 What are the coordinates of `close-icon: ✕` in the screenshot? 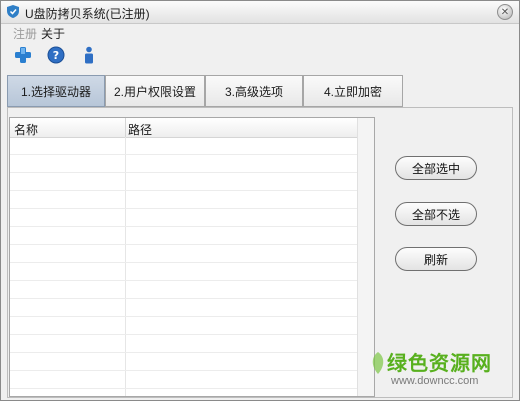 It's located at (505, 12).